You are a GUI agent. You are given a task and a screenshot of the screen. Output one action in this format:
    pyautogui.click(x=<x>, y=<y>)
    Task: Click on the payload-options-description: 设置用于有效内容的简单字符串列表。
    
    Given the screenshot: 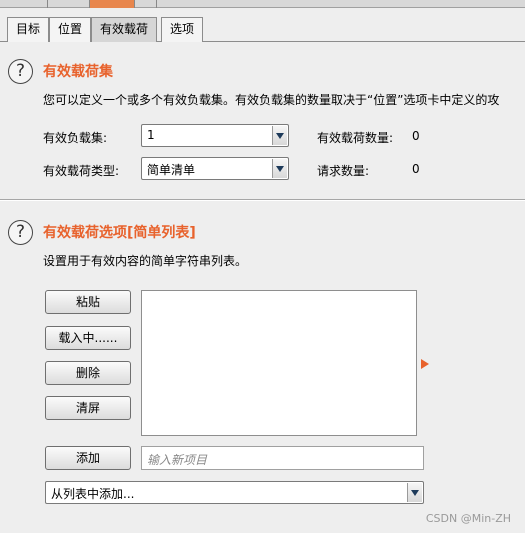 What is the action you would take?
    pyautogui.click(x=145, y=261)
    